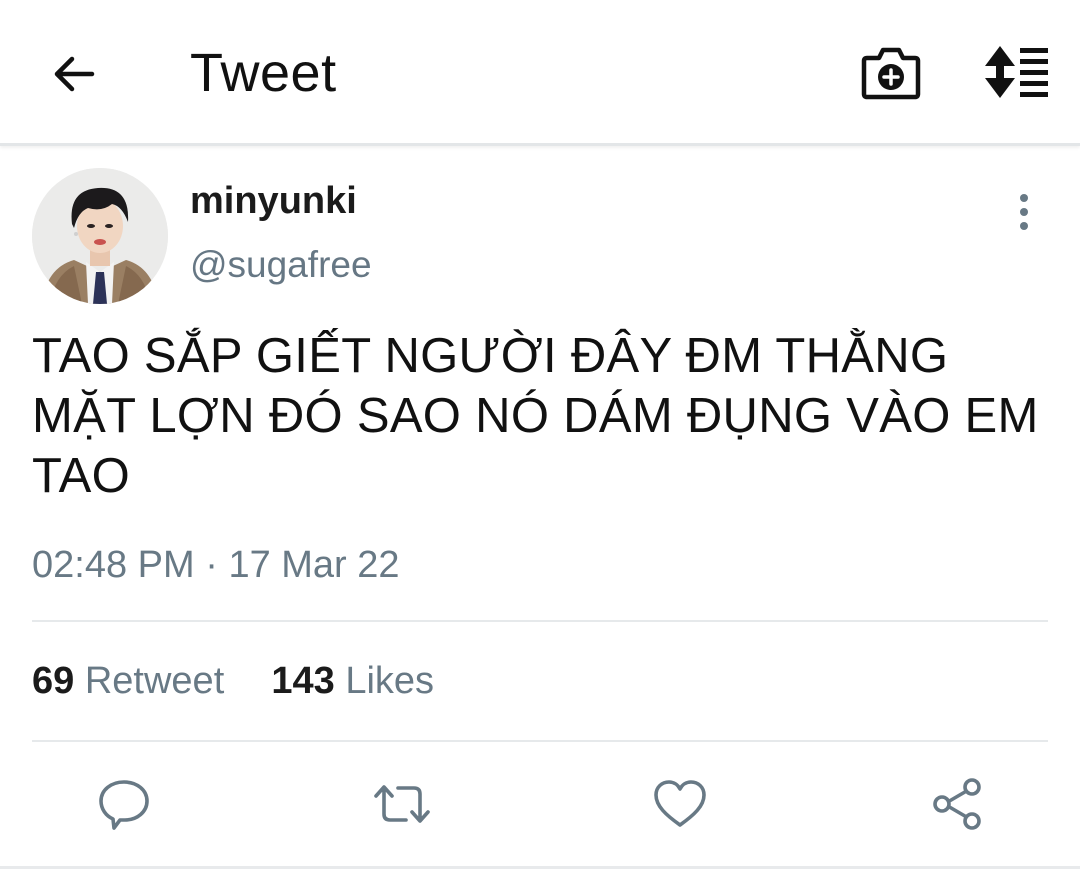 The image size is (1080, 886). I want to click on more-vertical-icon, so click(1024, 212).